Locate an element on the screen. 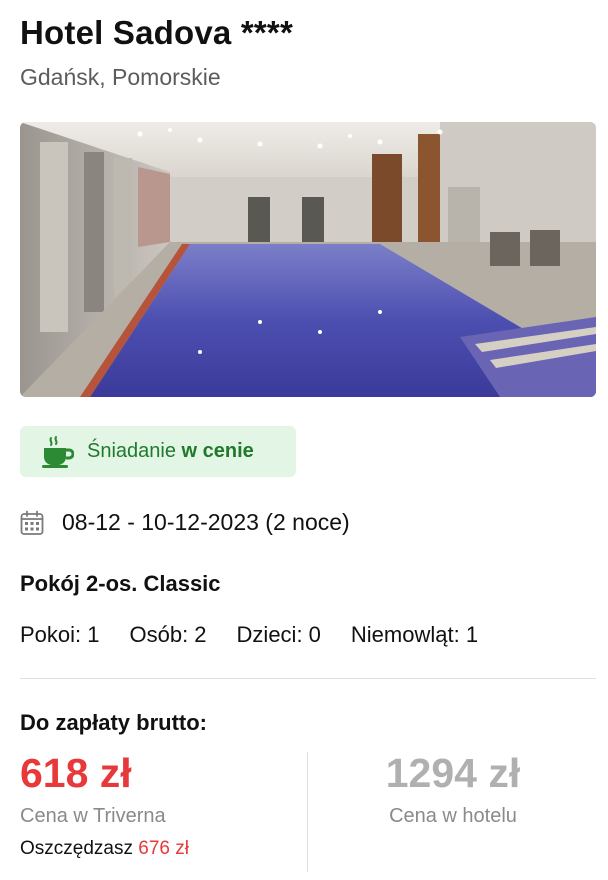 Image resolution: width=608 pixels, height=880 pixels. our-price: 618 zł is located at coordinates (76, 773).